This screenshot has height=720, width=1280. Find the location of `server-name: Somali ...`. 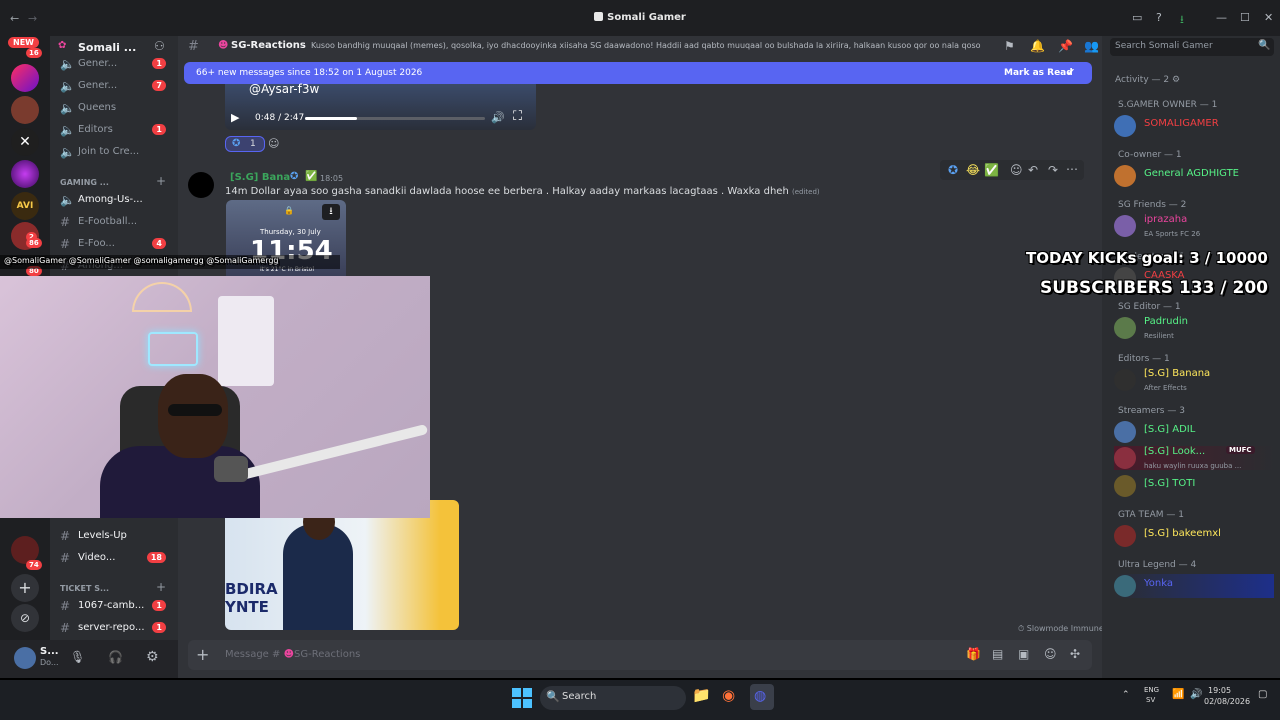

server-name: Somali ... is located at coordinates (107, 47).